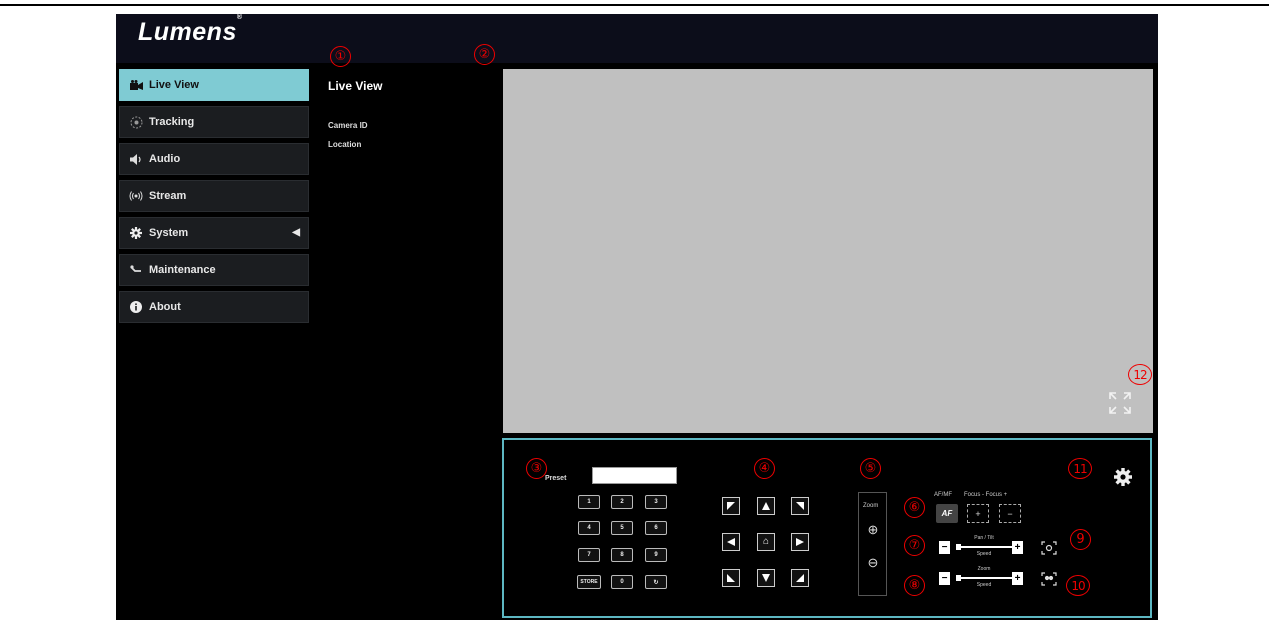  What do you see at coordinates (634, 475) in the screenshot?
I see `preset-input` at bounding box center [634, 475].